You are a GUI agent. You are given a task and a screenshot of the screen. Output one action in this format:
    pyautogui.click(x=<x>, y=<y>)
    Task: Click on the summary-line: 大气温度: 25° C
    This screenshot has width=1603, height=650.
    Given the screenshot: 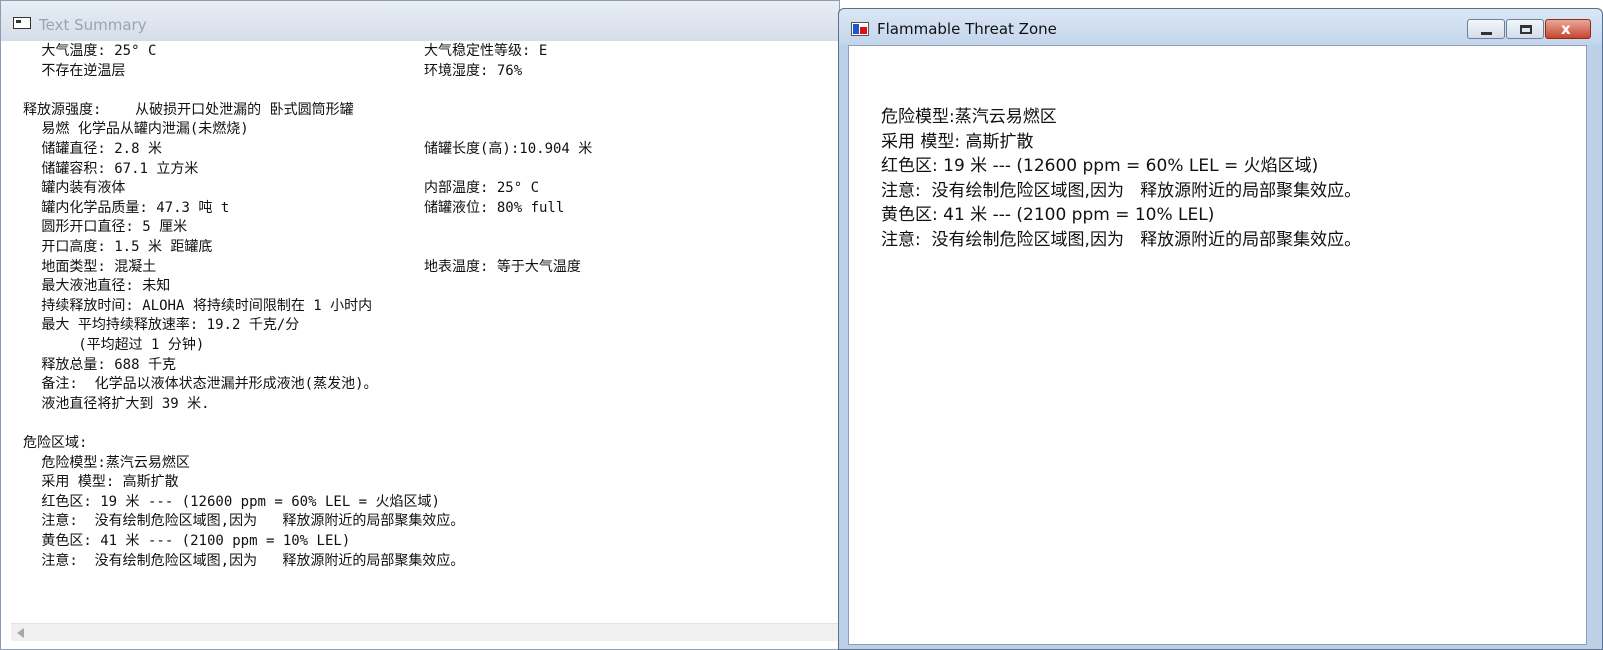 What is the action you would take?
    pyautogui.click(x=99, y=51)
    